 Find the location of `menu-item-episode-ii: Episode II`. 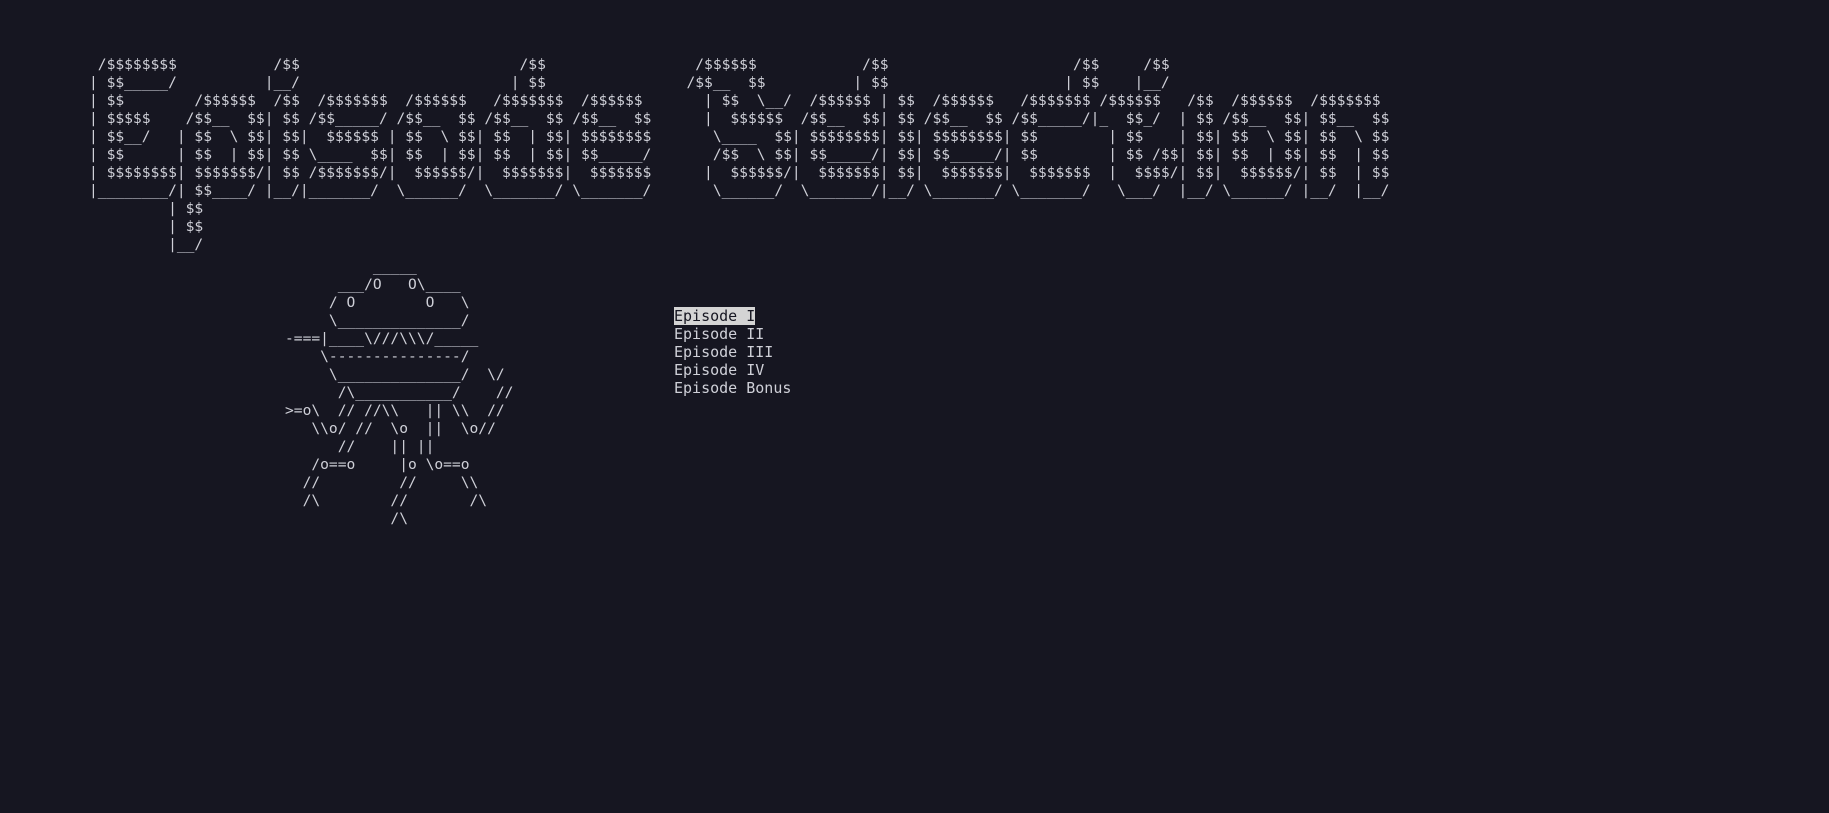

menu-item-episode-ii: Episode II is located at coordinates (732, 334).